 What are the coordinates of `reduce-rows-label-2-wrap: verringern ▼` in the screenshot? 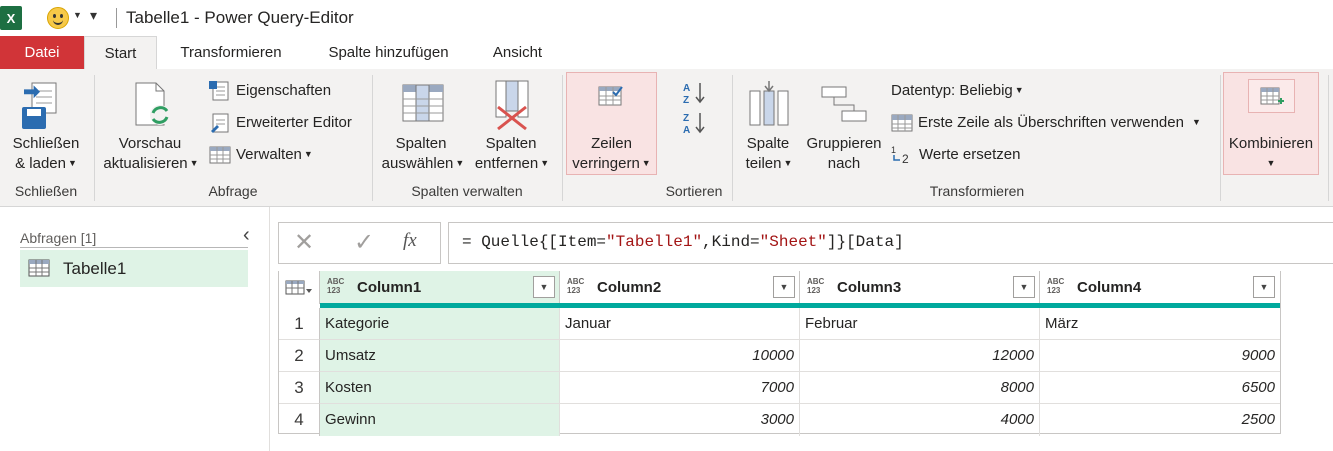 It's located at (611, 163).